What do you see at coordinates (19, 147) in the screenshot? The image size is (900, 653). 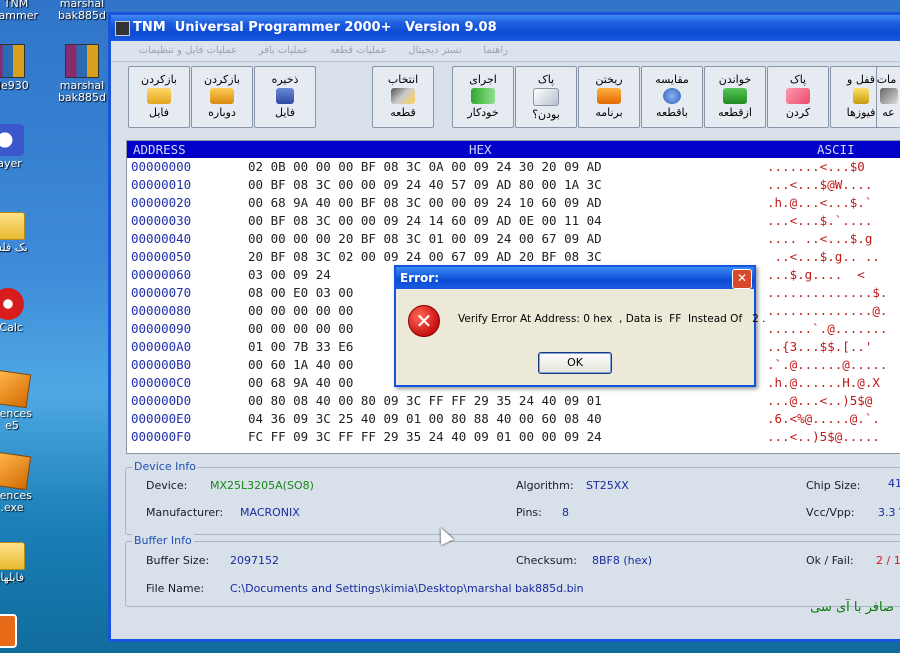 I see `desktop-icon-media-player: layer` at bounding box center [19, 147].